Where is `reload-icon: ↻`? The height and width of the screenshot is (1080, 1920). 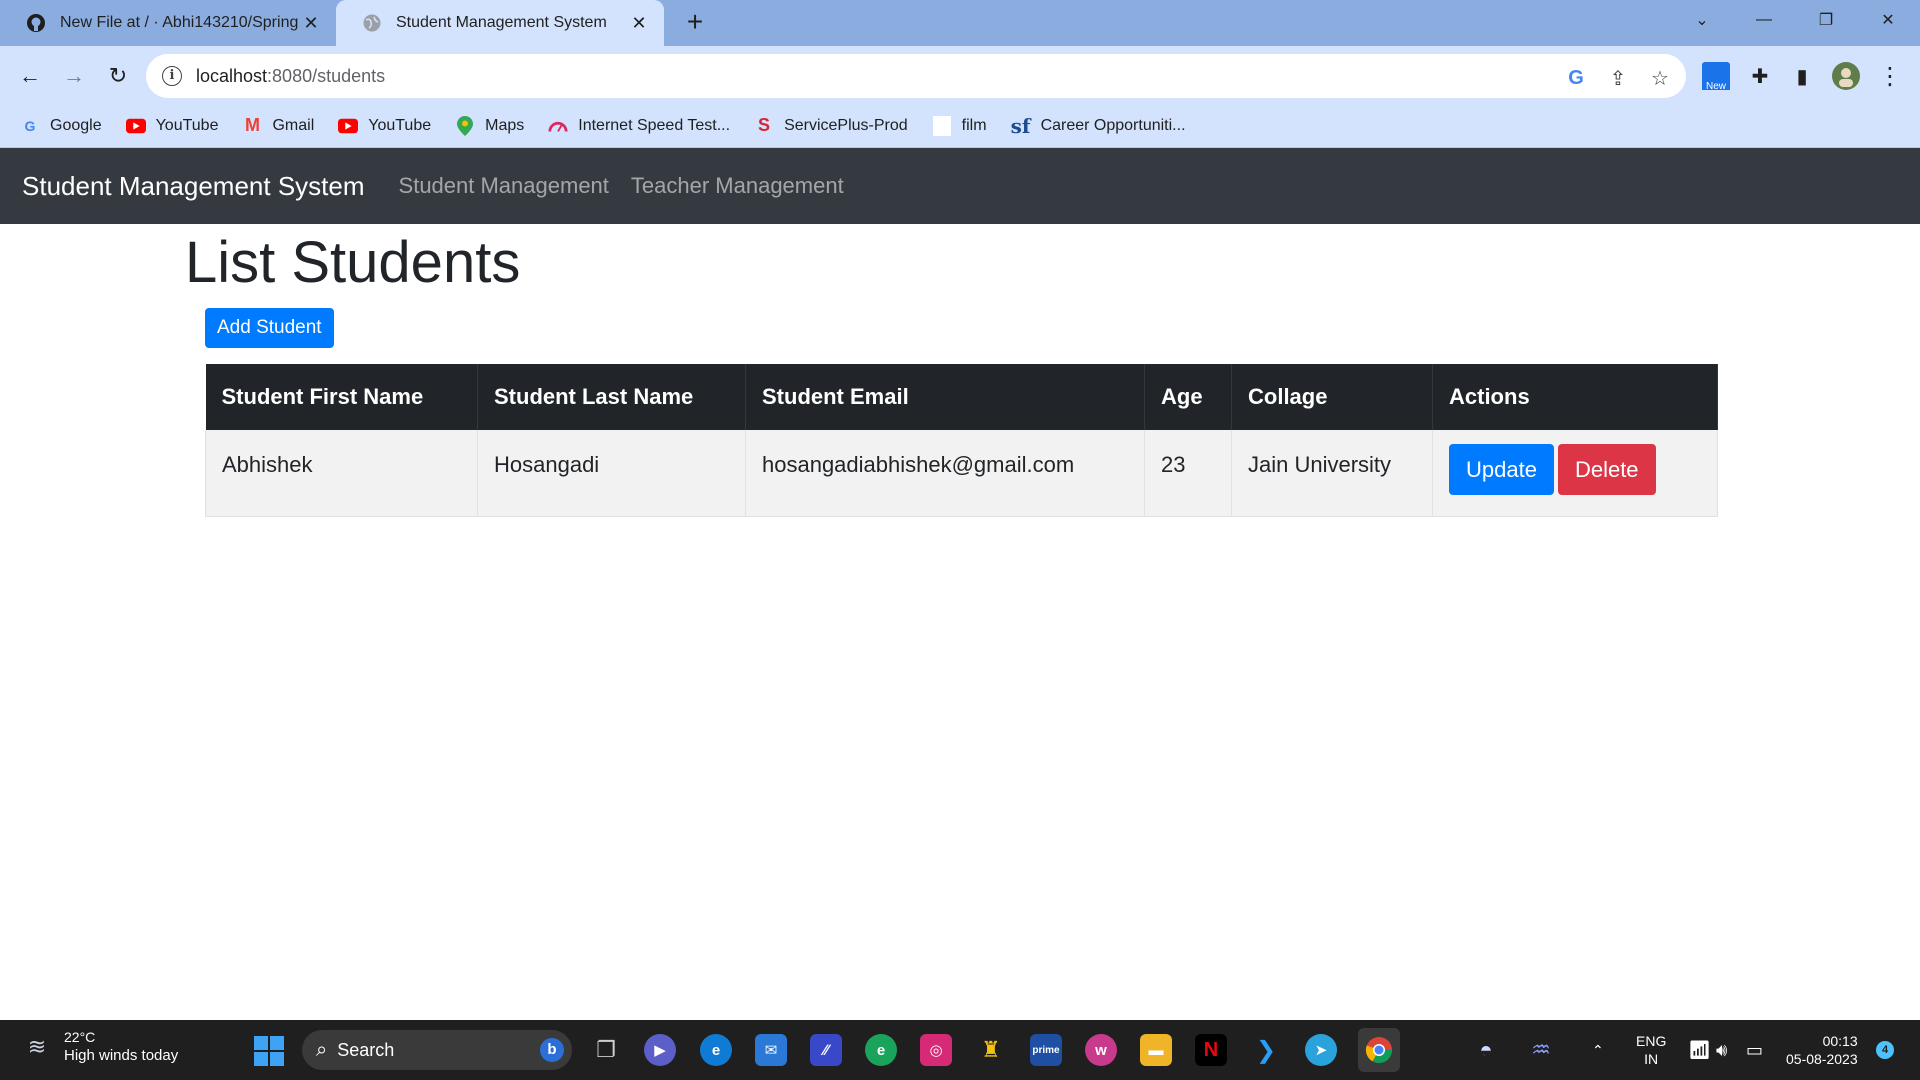
reload-icon: ↻ is located at coordinates (118, 76).